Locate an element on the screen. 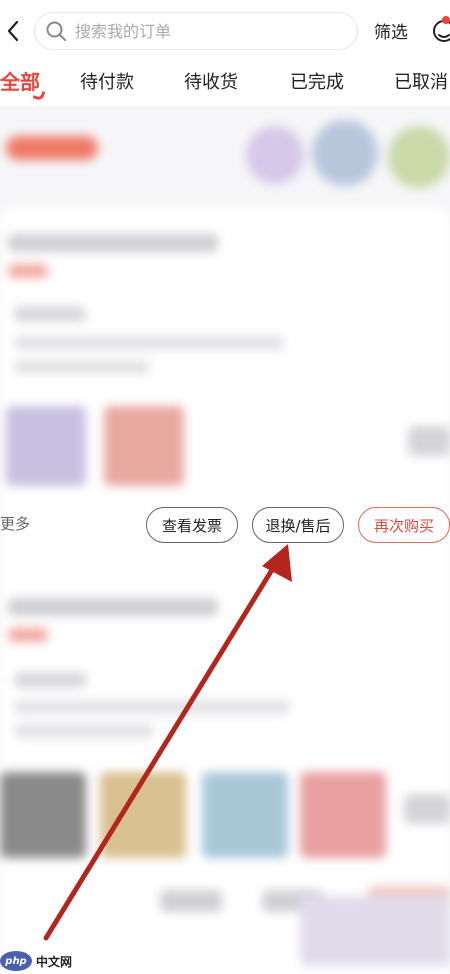  chevron-left-icon is located at coordinates (13, 31).